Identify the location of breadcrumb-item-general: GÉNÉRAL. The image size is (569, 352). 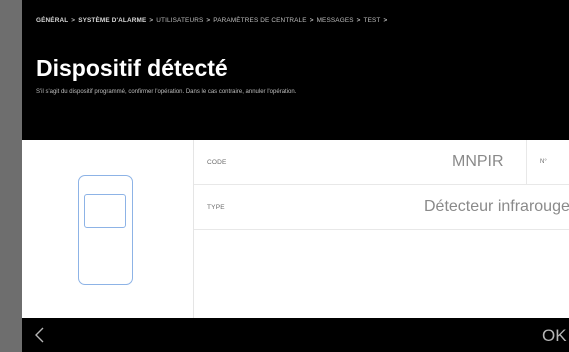
(52, 20).